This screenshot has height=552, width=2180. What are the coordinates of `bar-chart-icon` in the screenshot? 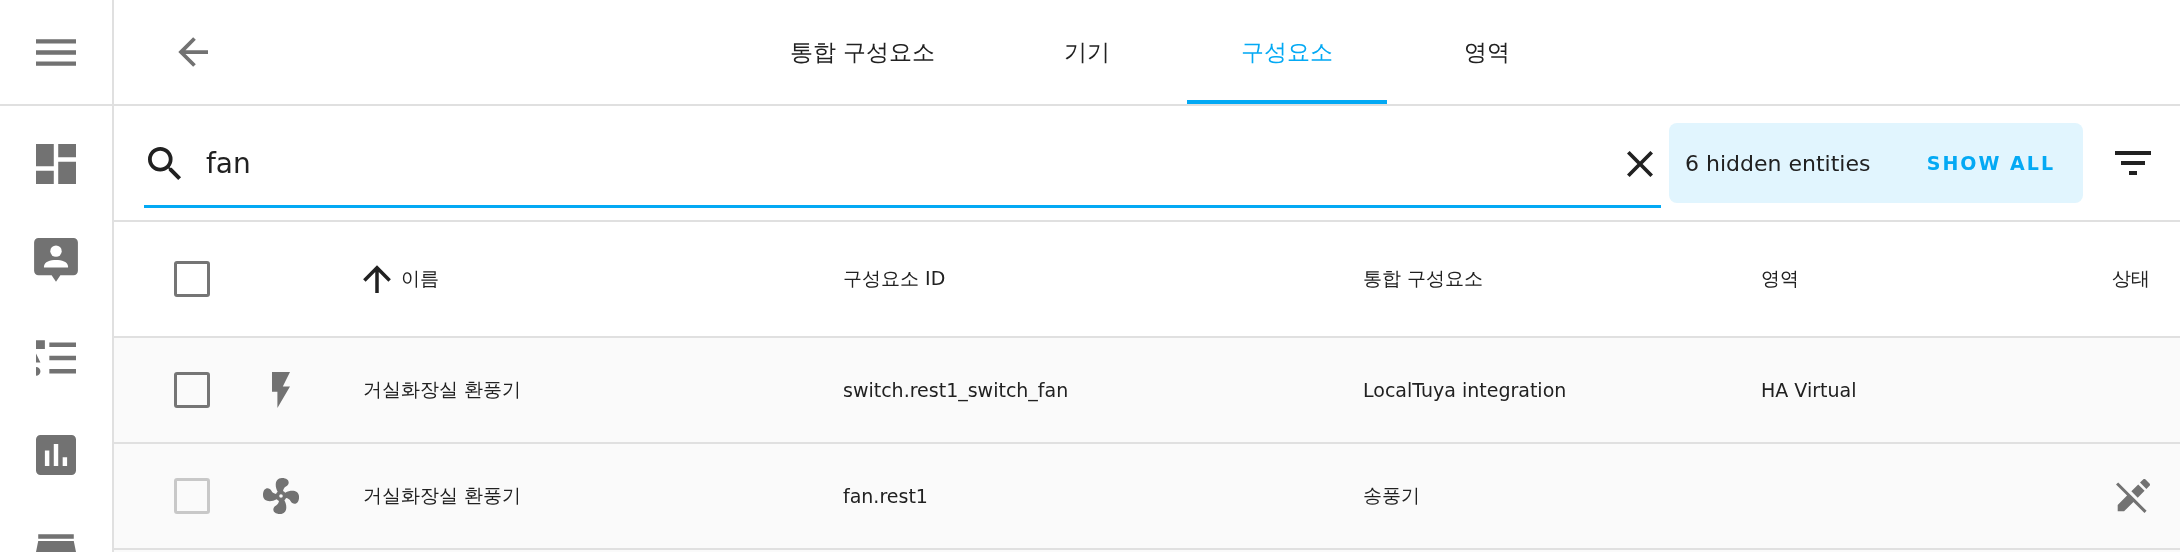 It's located at (56, 454).